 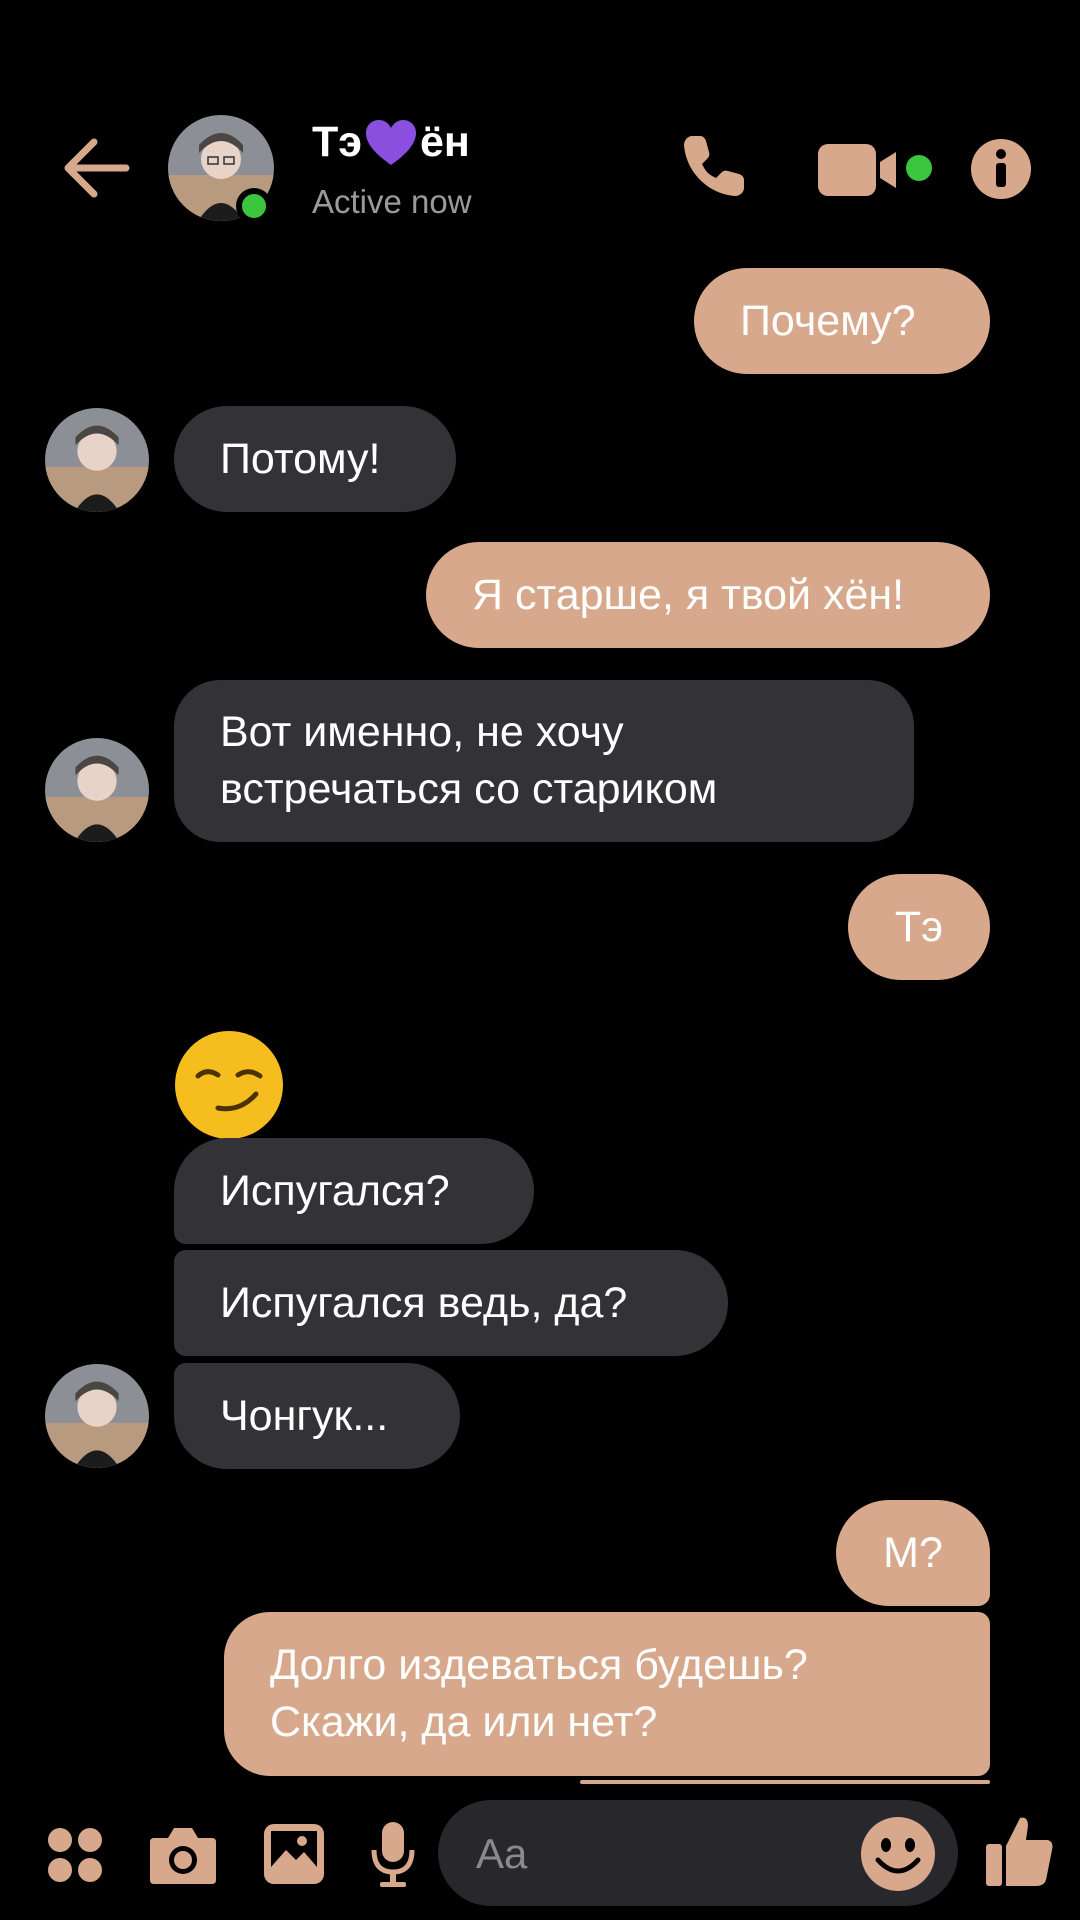 I want to click on contact-name: Тэ ён, so click(x=391, y=142).